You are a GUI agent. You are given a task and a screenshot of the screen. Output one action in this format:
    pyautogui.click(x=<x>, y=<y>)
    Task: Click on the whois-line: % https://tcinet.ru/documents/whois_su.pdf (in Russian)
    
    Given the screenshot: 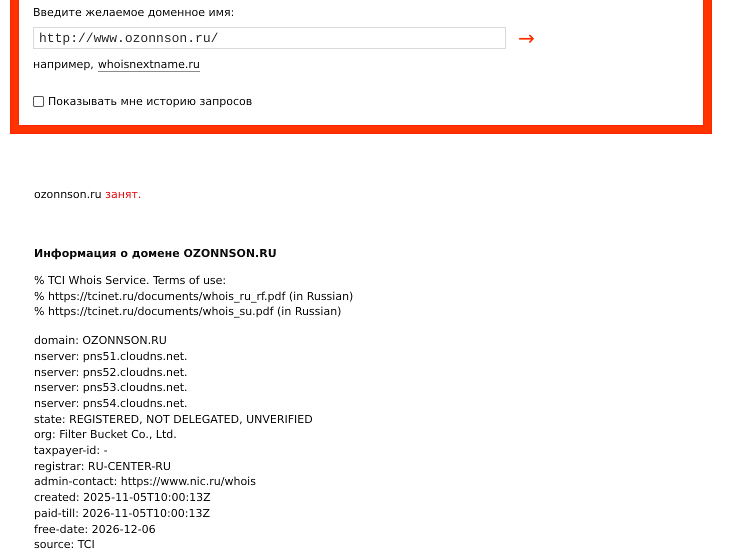 What is the action you would take?
    pyautogui.click(x=188, y=312)
    